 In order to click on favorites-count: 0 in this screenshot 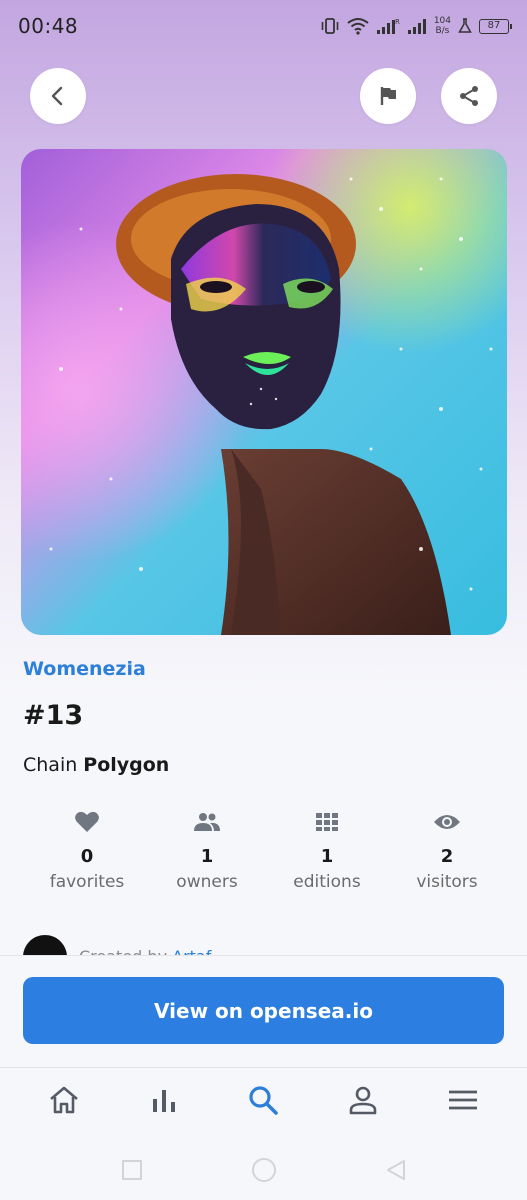, I will do `click(87, 856)`.